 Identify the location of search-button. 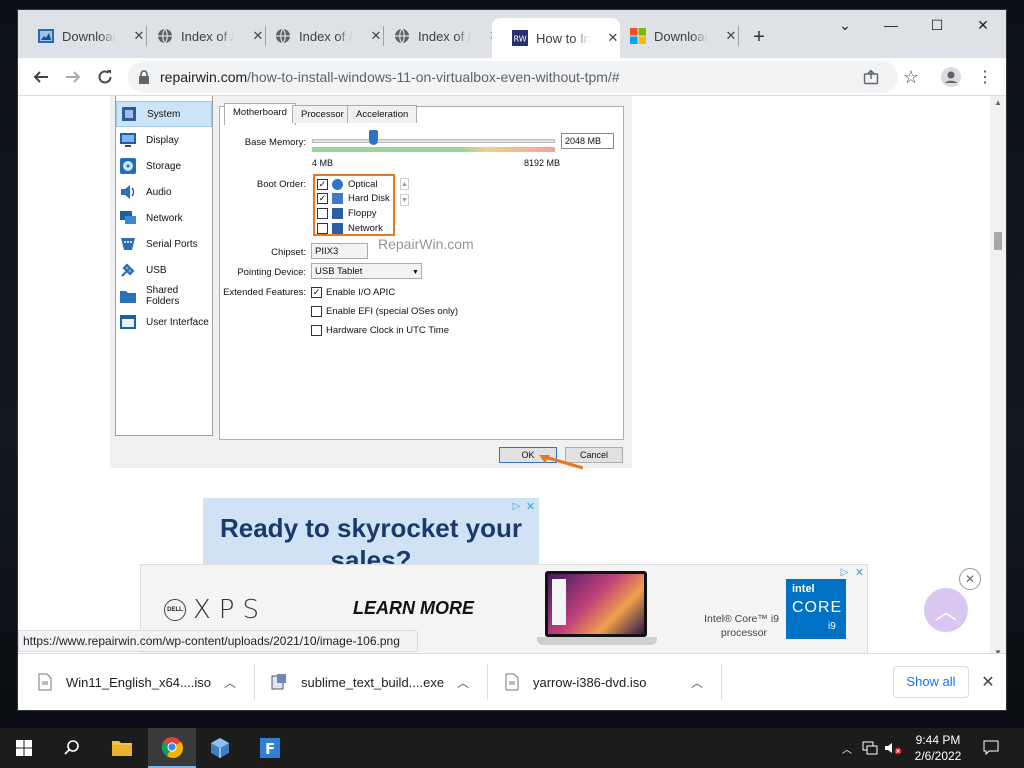
(72, 748).